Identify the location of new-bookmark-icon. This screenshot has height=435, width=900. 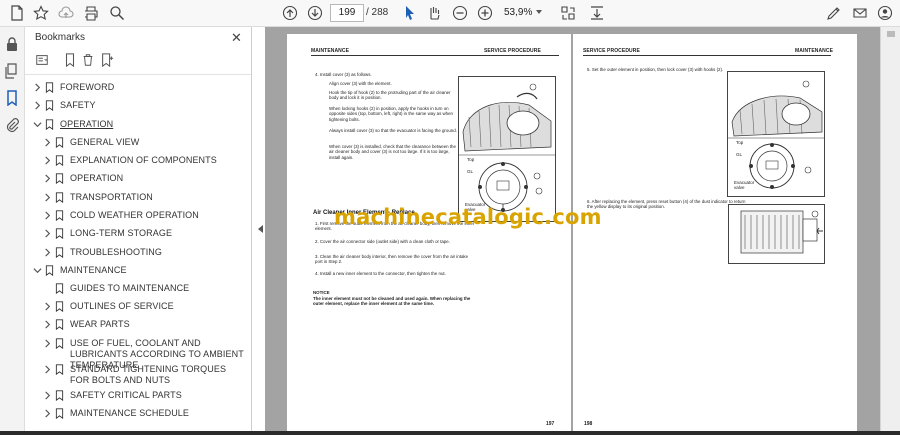
(71, 61).